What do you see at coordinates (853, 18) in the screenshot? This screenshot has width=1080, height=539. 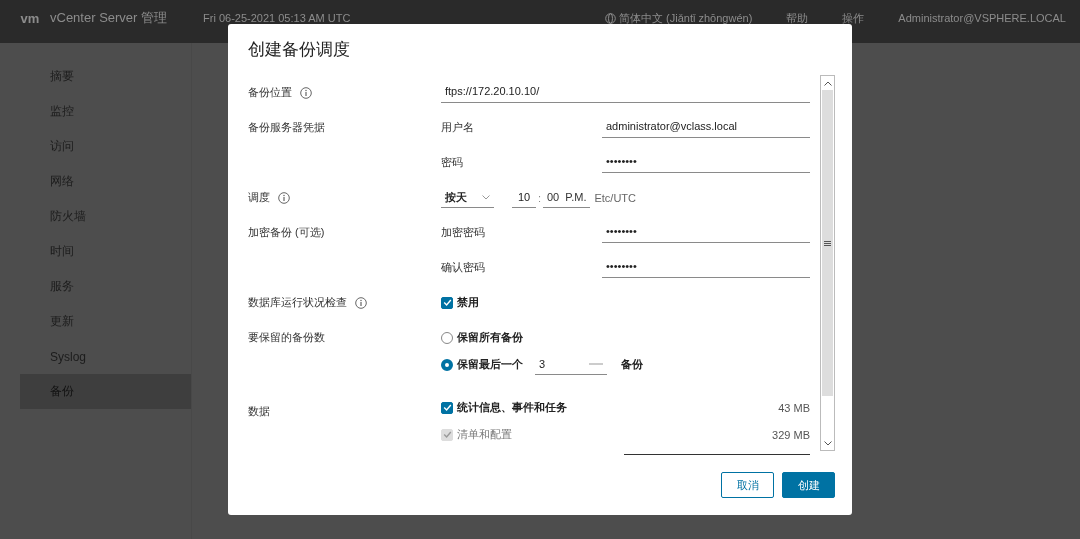 I see `actions-menu: 操作` at bounding box center [853, 18].